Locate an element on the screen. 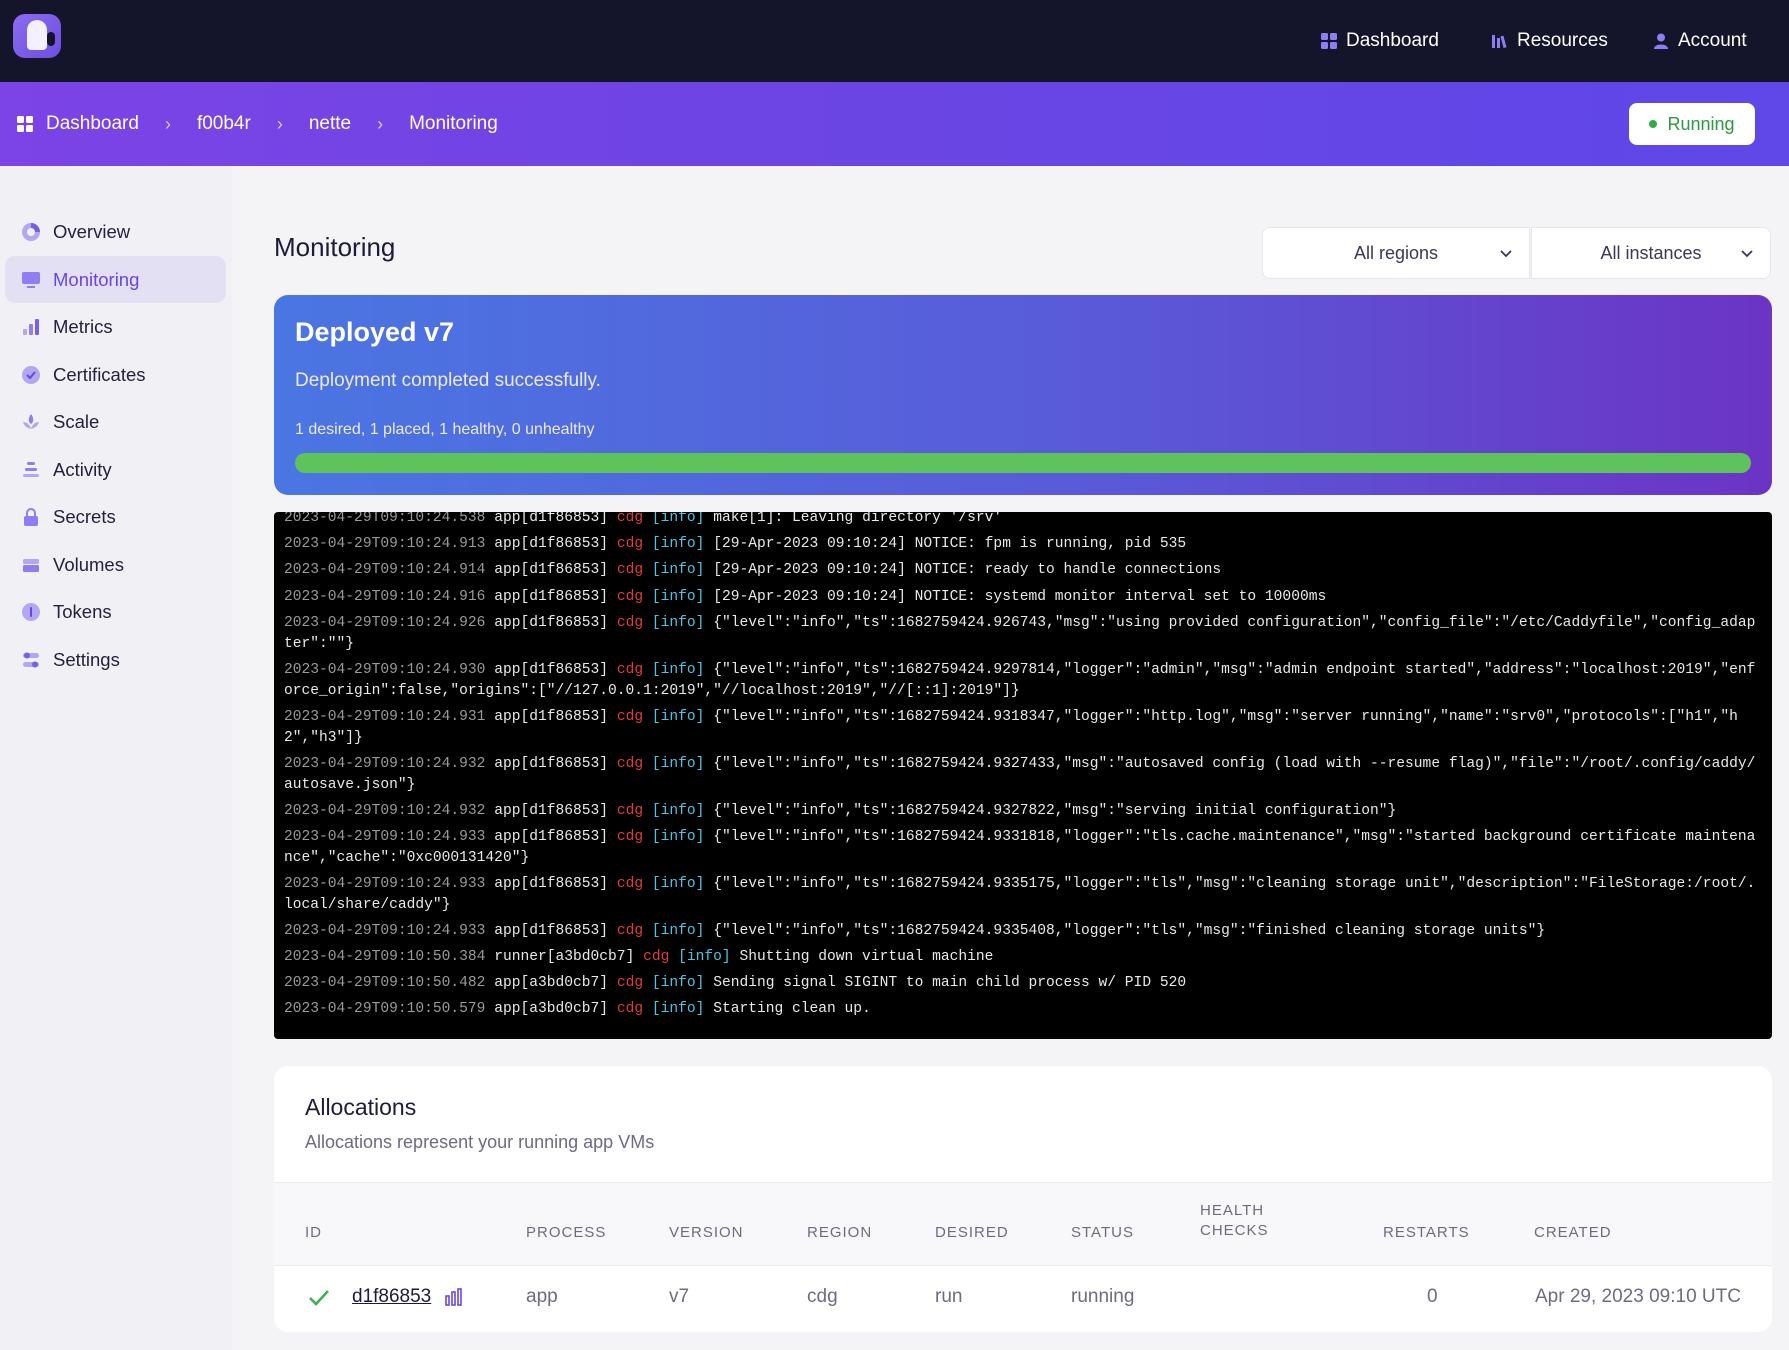 This screenshot has width=1789, height=1350. log-timestamp: 2023-04-29T09:10:24.913 is located at coordinates (385, 544).